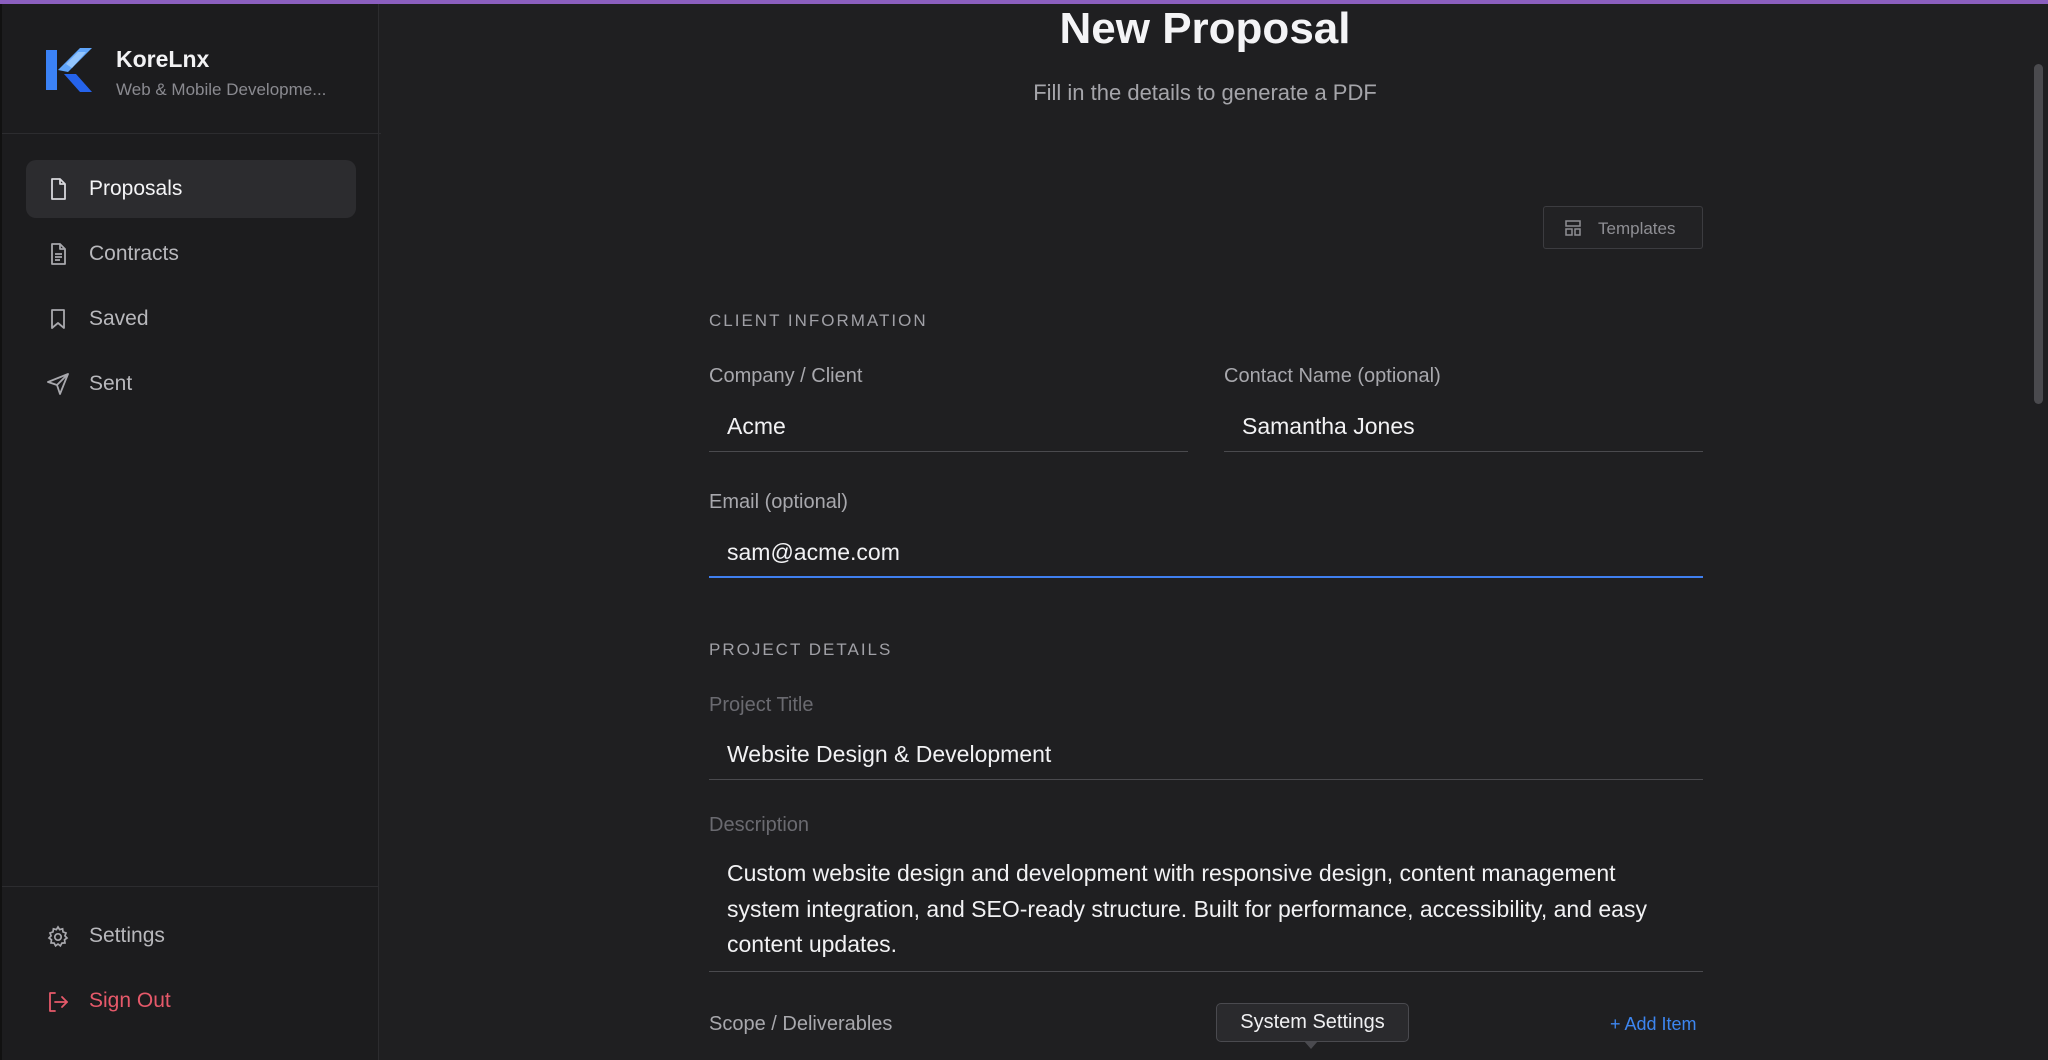 The image size is (2048, 1060). What do you see at coordinates (1311, 1045) in the screenshot?
I see `tooltip-arrow` at bounding box center [1311, 1045].